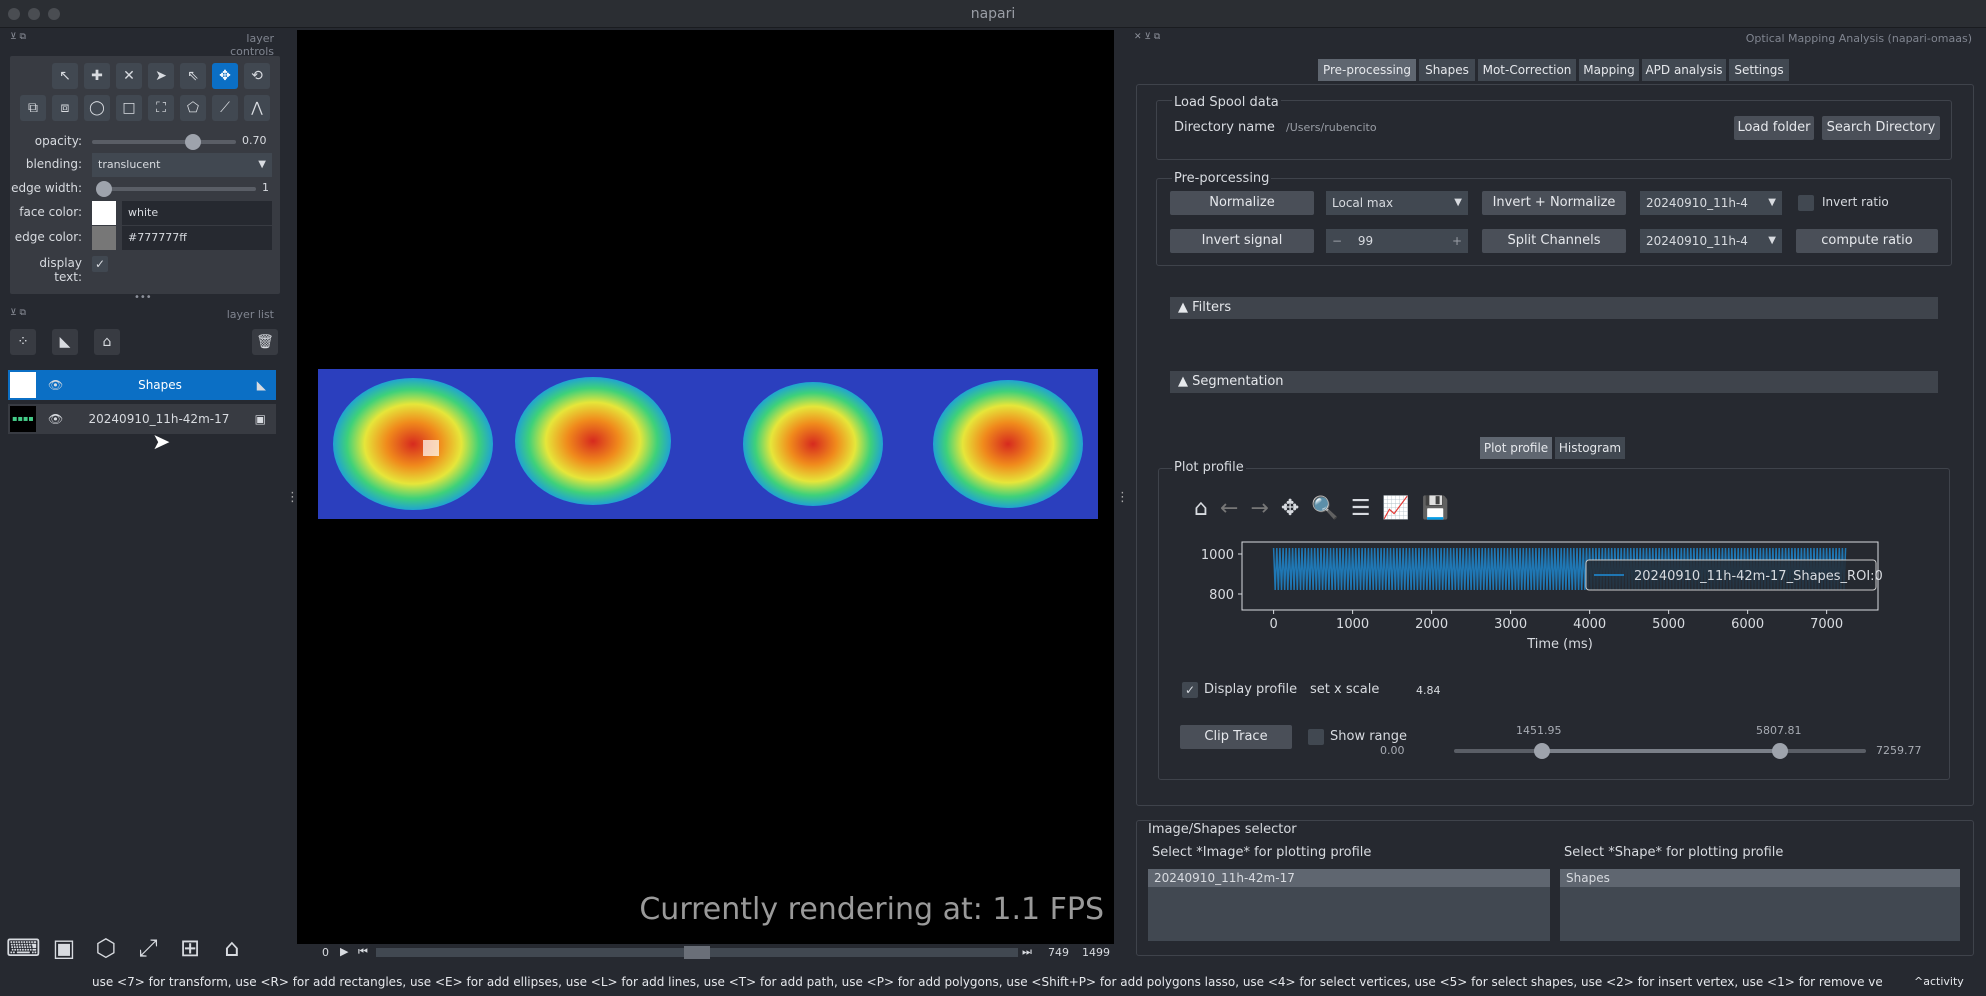 Image resolution: width=1986 pixels, height=996 pixels. What do you see at coordinates (1939, 981) in the screenshot?
I see `activity-button: ^activity` at bounding box center [1939, 981].